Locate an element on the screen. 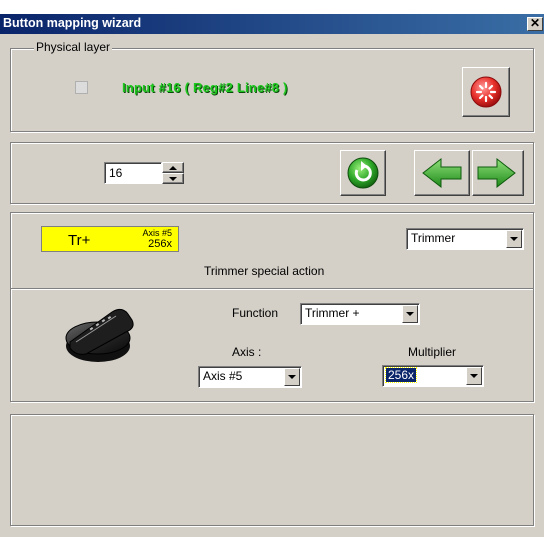 The image size is (544, 537). mode-select-dropdown is located at coordinates (514, 239).